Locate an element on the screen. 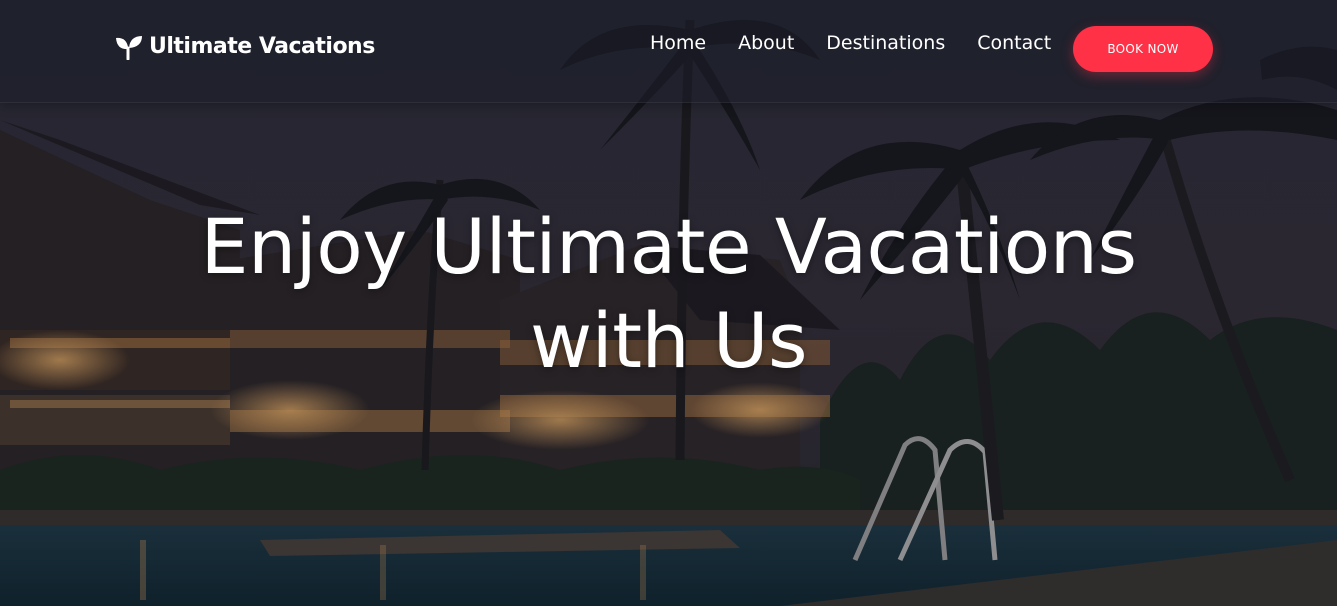 The width and height of the screenshot is (1337, 606). sprout-icon is located at coordinates (129, 48).